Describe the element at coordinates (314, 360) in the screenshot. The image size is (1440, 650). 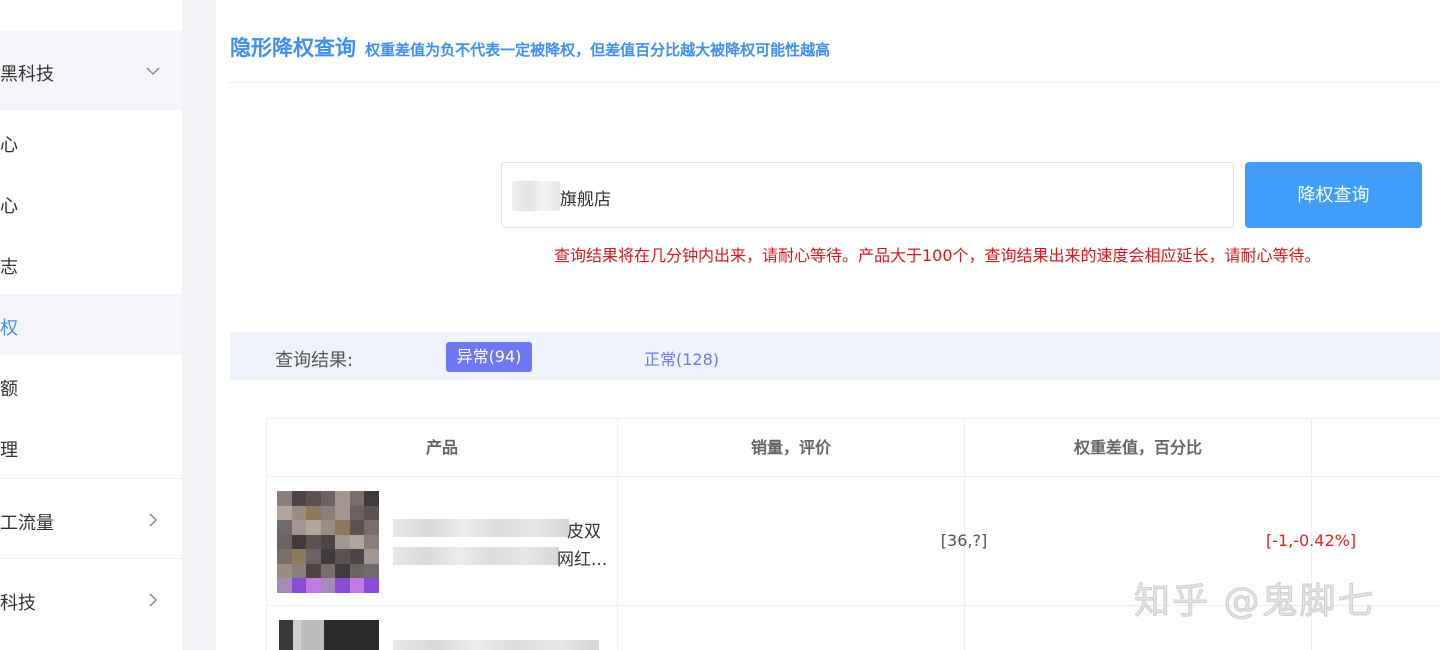
I see `result-label: 查询结果:` at that location.